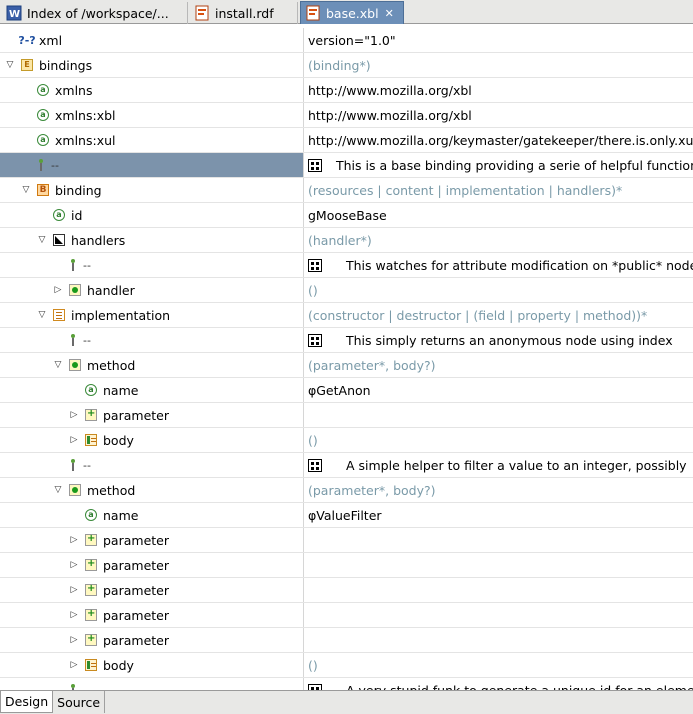 This screenshot has height=714, width=693. Describe the element at coordinates (151, 290) in the screenshot. I see `node-cell: ▷ handler` at that location.